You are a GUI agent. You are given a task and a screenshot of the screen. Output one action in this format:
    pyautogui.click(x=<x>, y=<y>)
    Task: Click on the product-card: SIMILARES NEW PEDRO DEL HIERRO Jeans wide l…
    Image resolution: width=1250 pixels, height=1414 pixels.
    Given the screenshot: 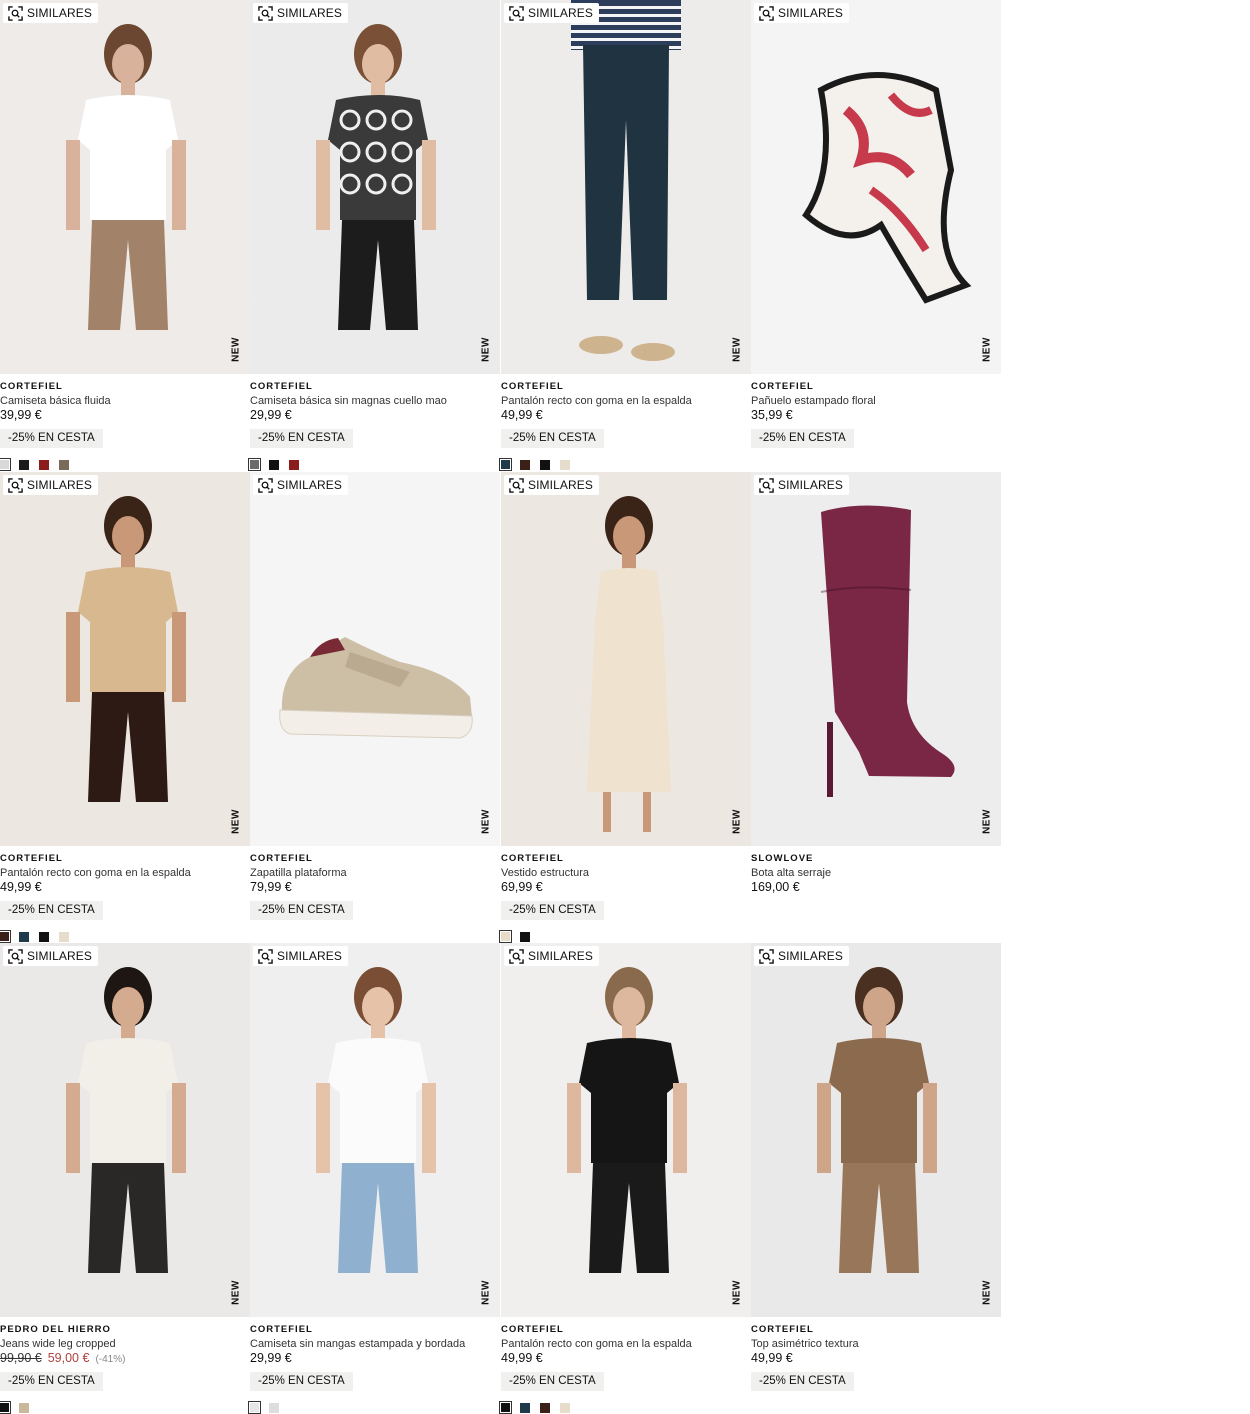 What is the action you would take?
    pyautogui.click(x=125, y=1178)
    